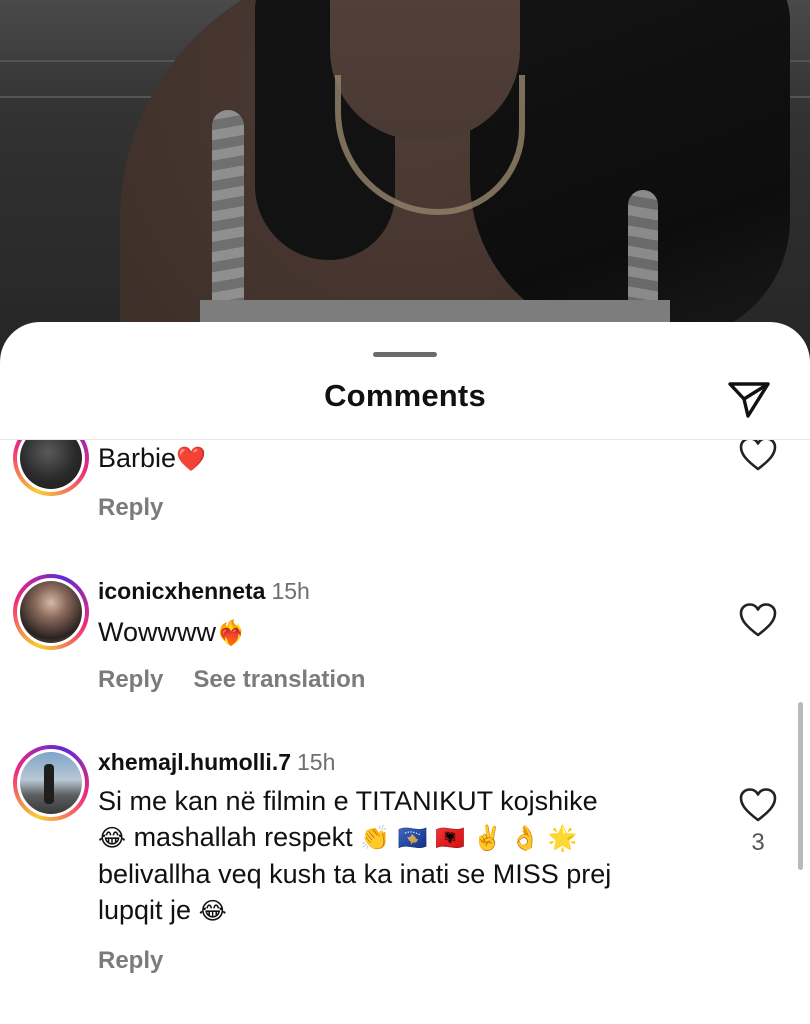  Describe the element at coordinates (145, 910) in the screenshot. I see `comment-line-text: lupqit je` at that location.